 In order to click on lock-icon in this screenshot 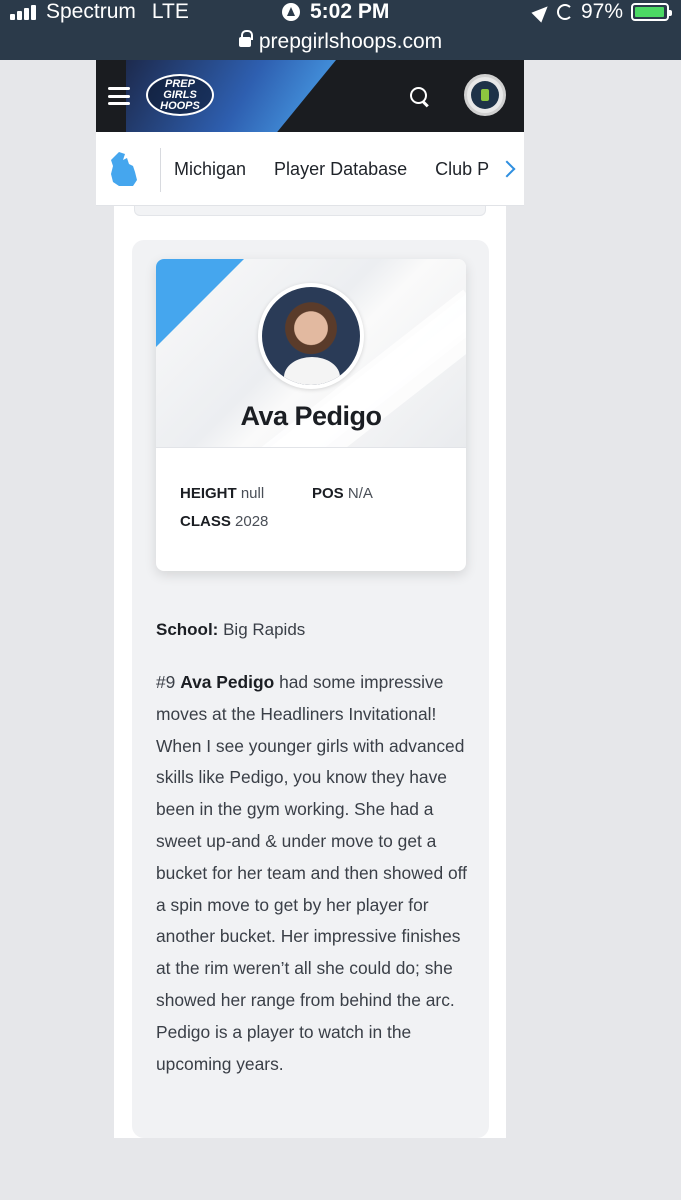, I will do `click(245, 39)`.